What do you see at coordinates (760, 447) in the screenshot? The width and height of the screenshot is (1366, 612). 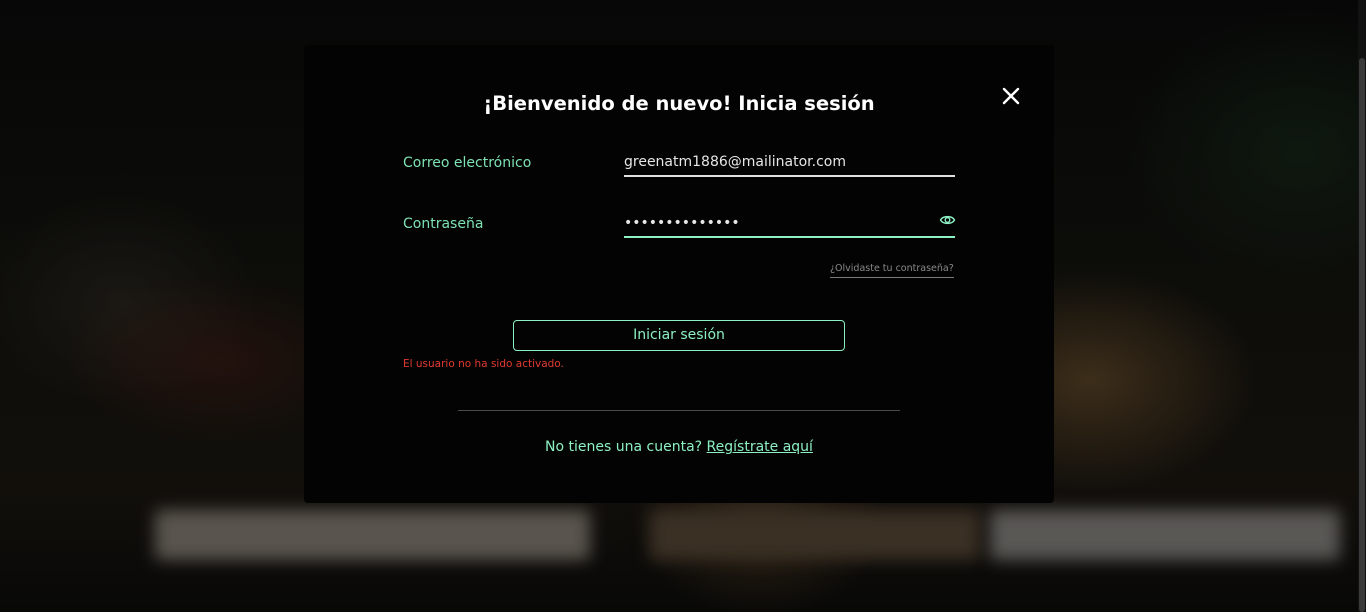 I see `signup-link: Regístrate aquí` at bounding box center [760, 447].